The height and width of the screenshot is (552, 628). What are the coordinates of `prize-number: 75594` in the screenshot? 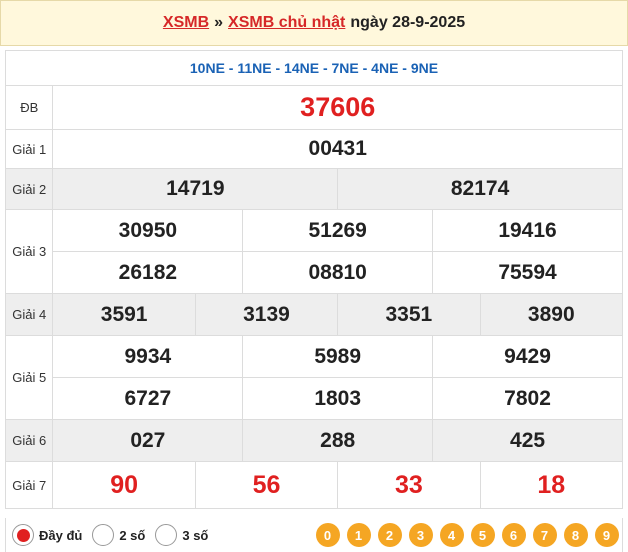 It's located at (527, 272).